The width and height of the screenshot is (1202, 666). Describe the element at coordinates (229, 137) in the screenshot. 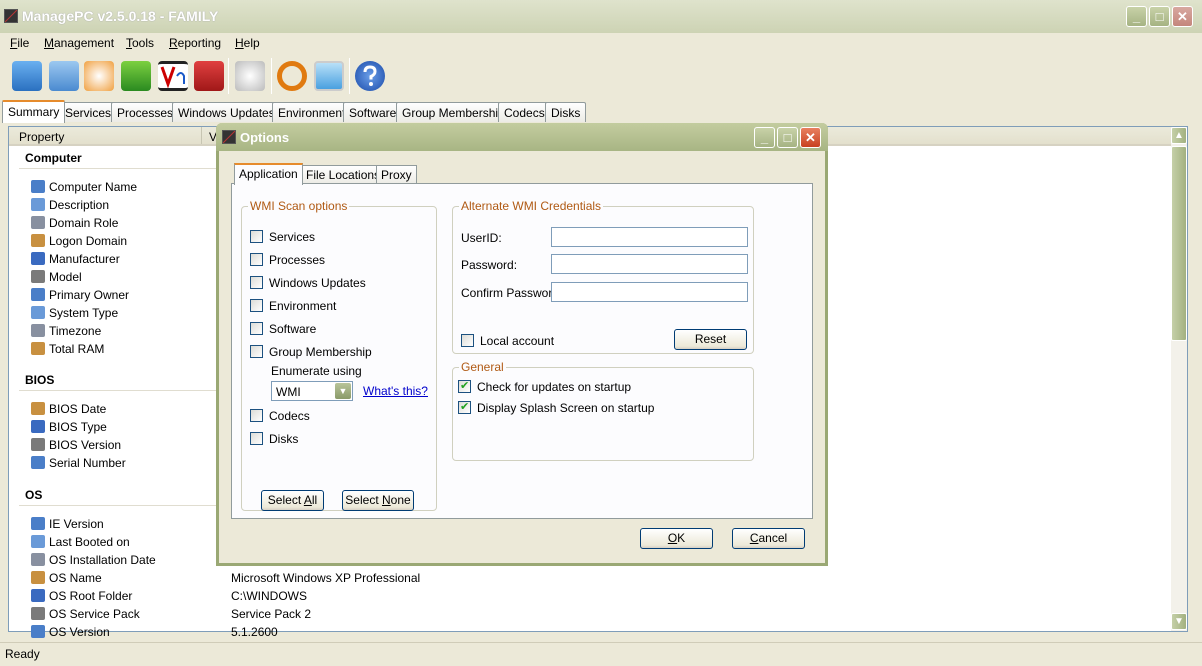

I see `app-icon` at that location.